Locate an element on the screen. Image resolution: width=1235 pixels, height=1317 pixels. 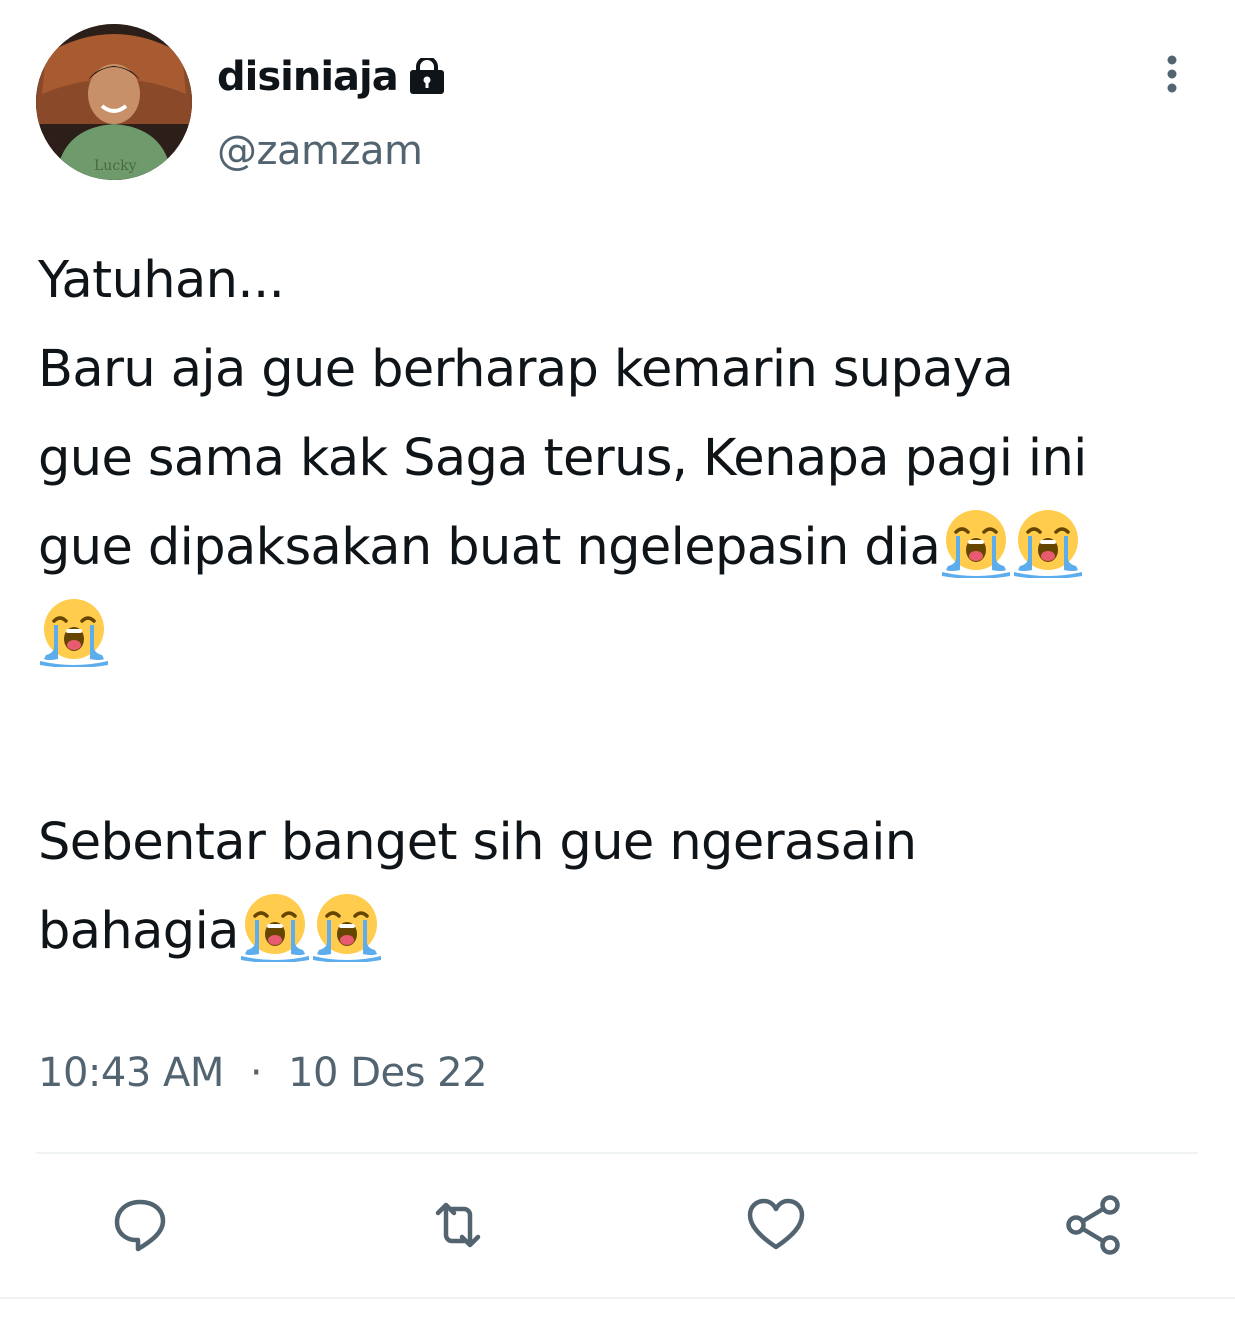
tweet-time: 10:43 AM is located at coordinates (131, 1073).